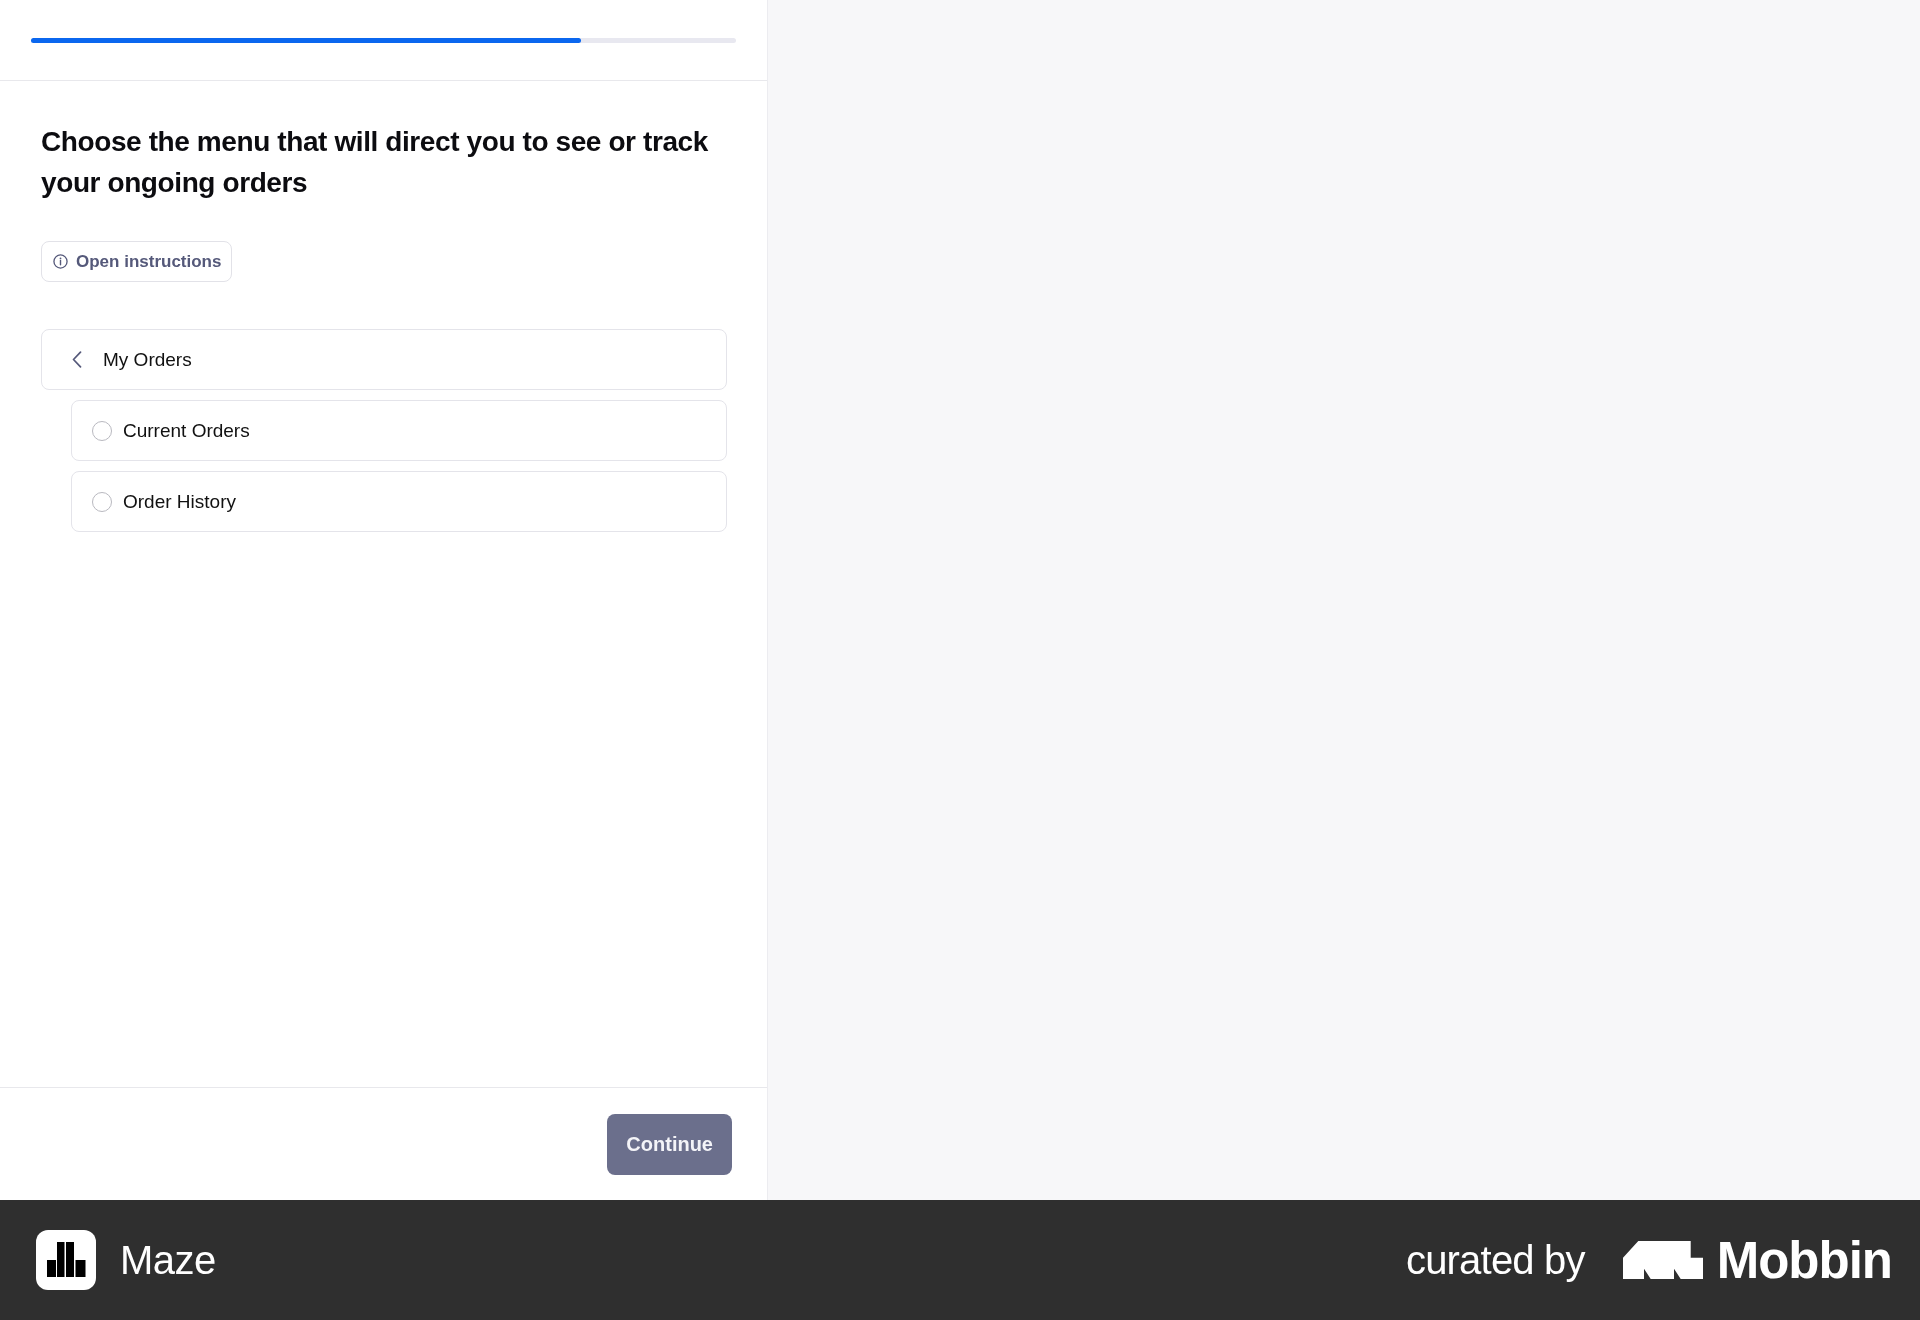 The height and width of the screenshot is (1320, 1920). I want to click on curated-by-text: curated by, so click(1495, 1260).